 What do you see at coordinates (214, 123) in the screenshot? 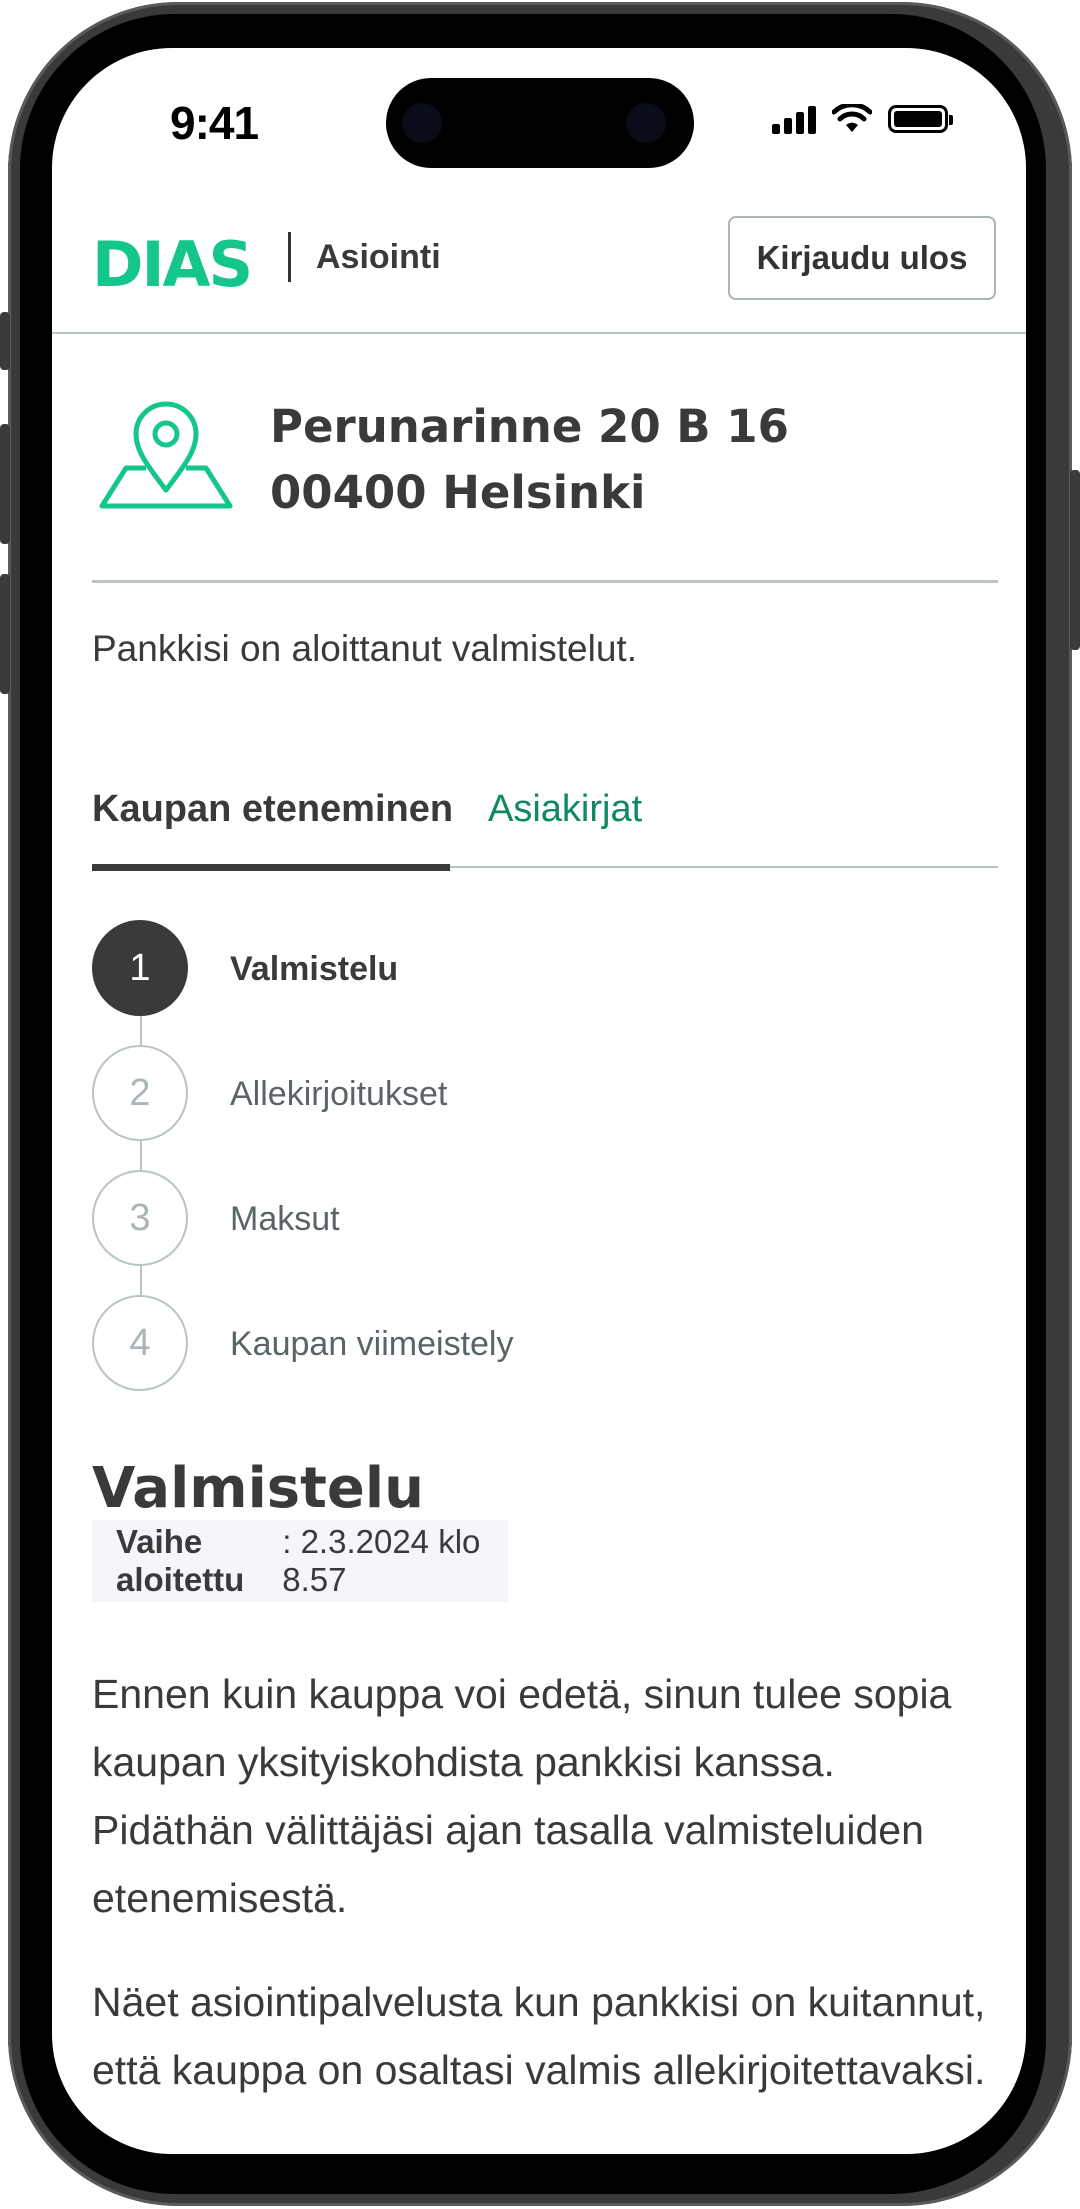
I see `status-time: 9:41` at bounding box center [214, 123].